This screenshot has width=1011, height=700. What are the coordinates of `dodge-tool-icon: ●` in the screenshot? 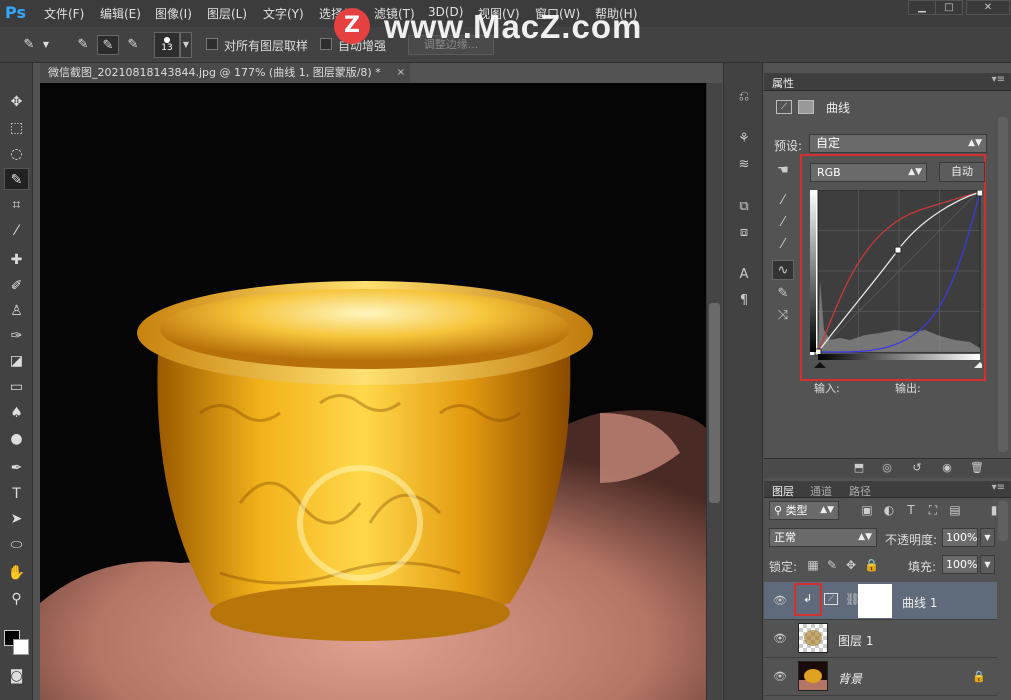 It's located at (16, 439).